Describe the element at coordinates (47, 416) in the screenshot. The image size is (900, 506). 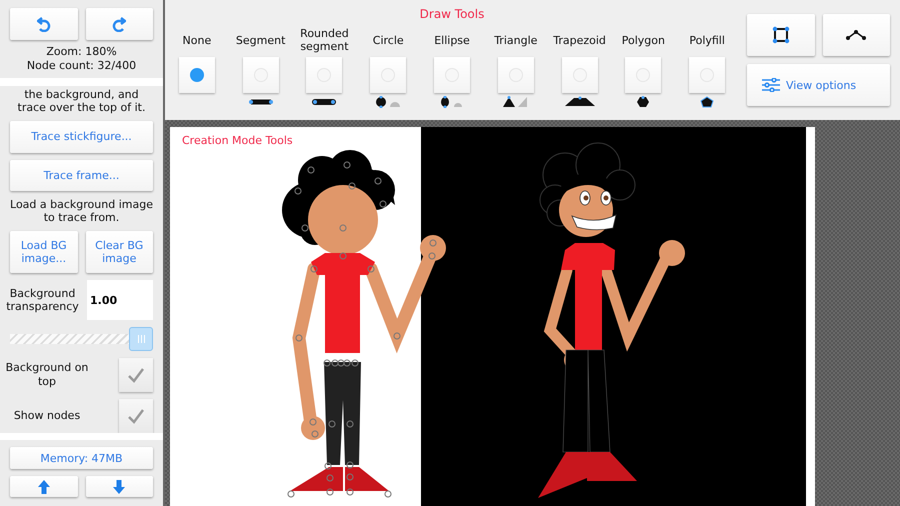
I see `option-label: Show nodes` at that location.